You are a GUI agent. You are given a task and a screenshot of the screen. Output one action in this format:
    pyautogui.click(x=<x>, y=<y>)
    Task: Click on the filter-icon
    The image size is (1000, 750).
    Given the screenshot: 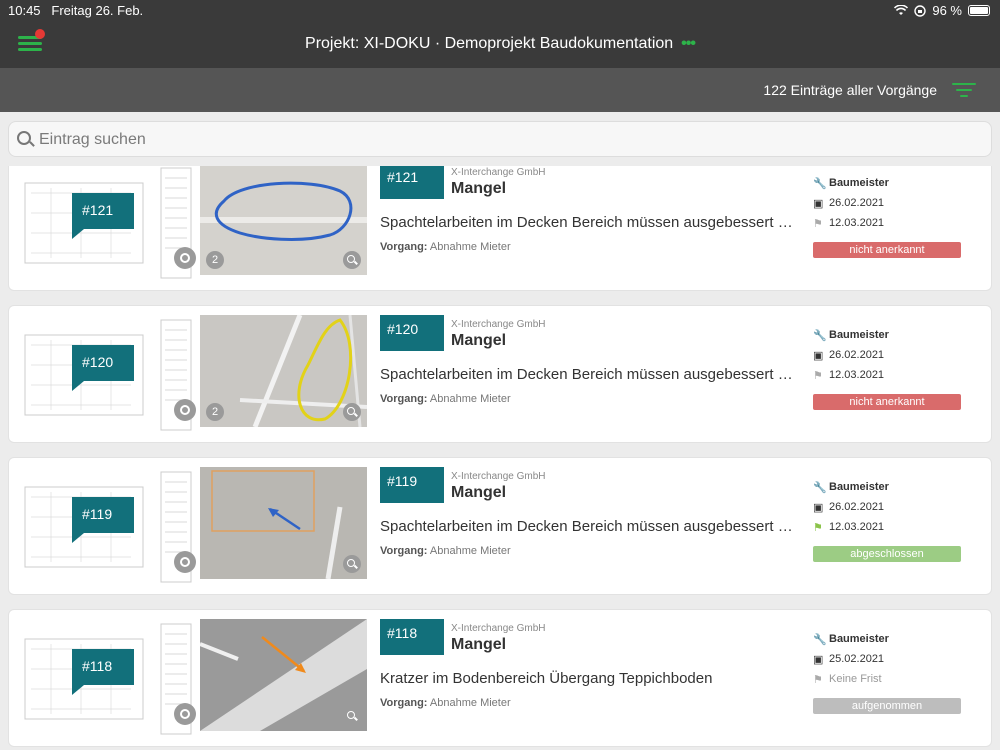 What is the action you would take?
    pyautogui.click(x=964, y=84)
    